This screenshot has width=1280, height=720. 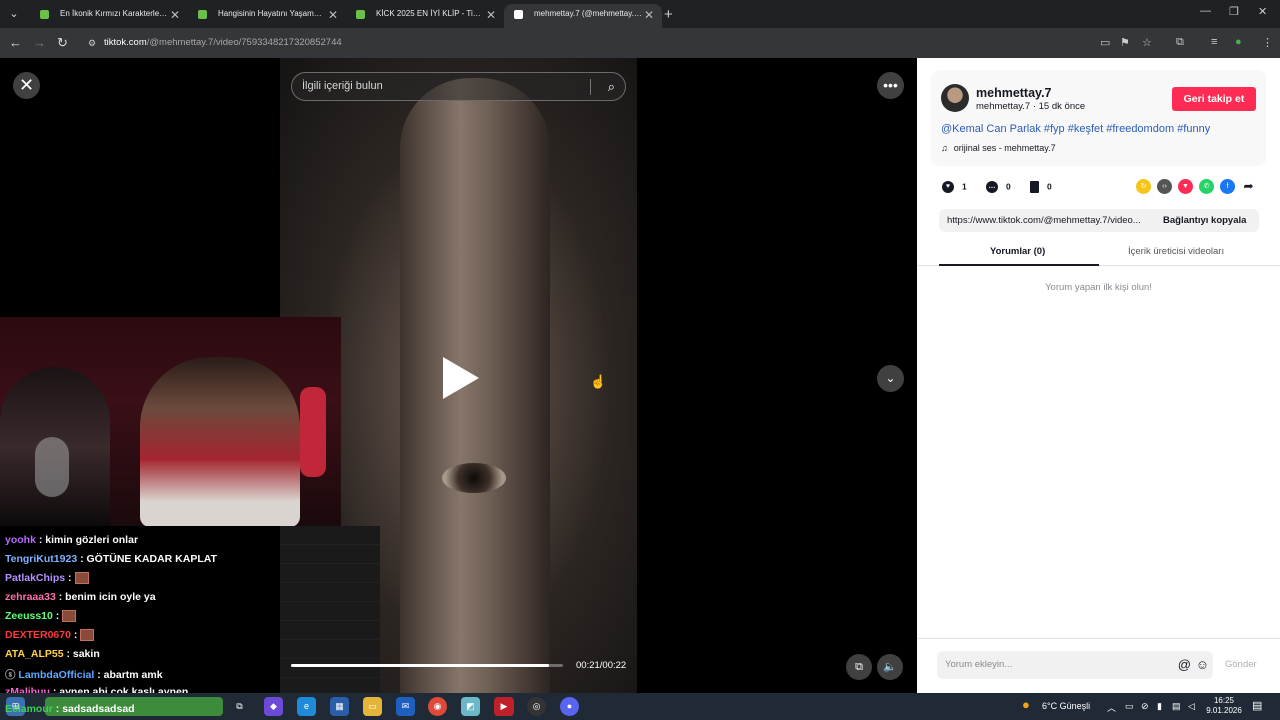 I want to click on save-button: 0, so click(x=1041, y=187).